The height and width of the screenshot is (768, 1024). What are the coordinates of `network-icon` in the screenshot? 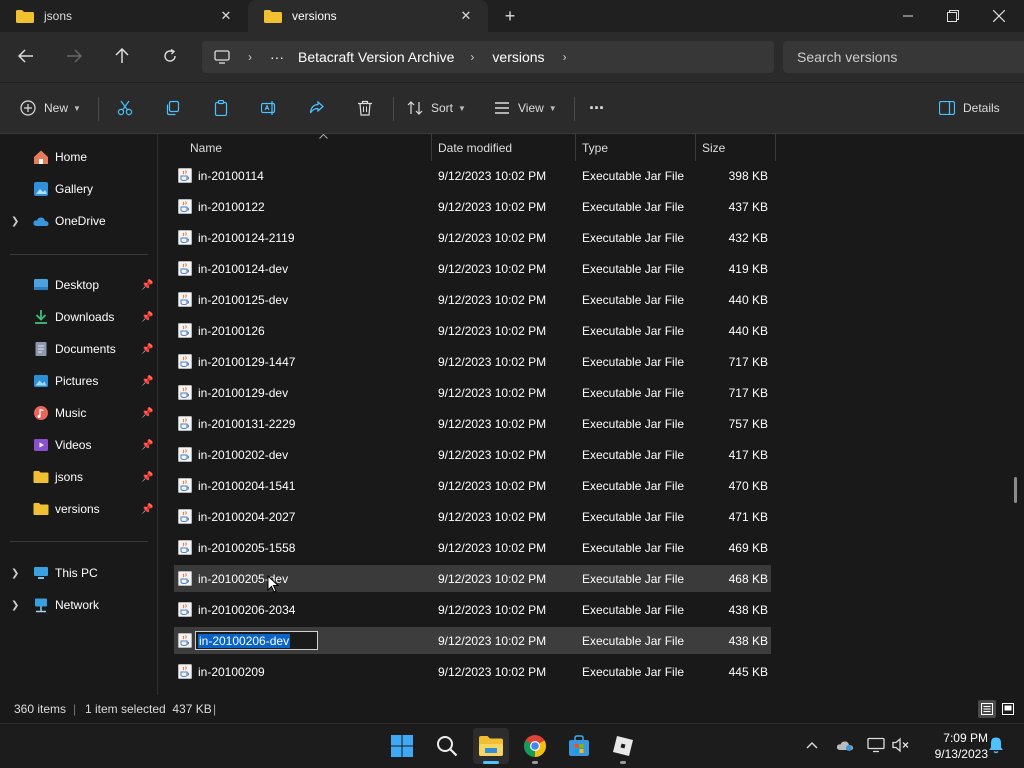 It's located at (876, 745).